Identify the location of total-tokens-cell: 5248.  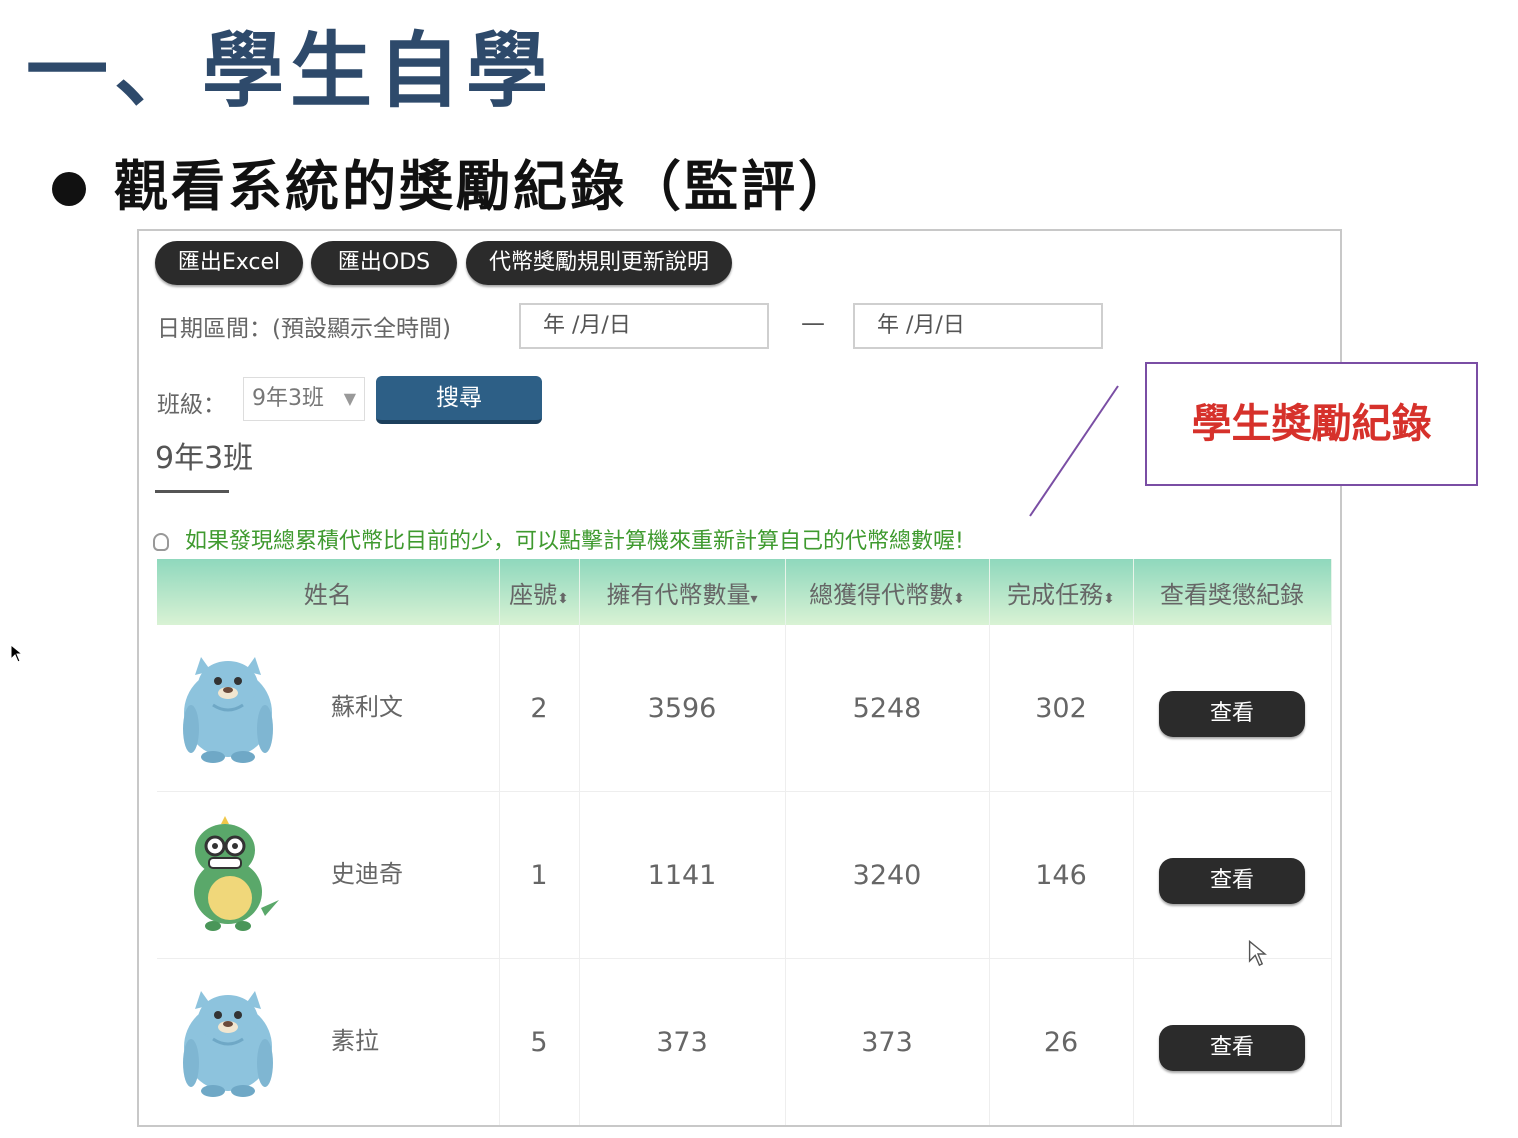
(887, 708).